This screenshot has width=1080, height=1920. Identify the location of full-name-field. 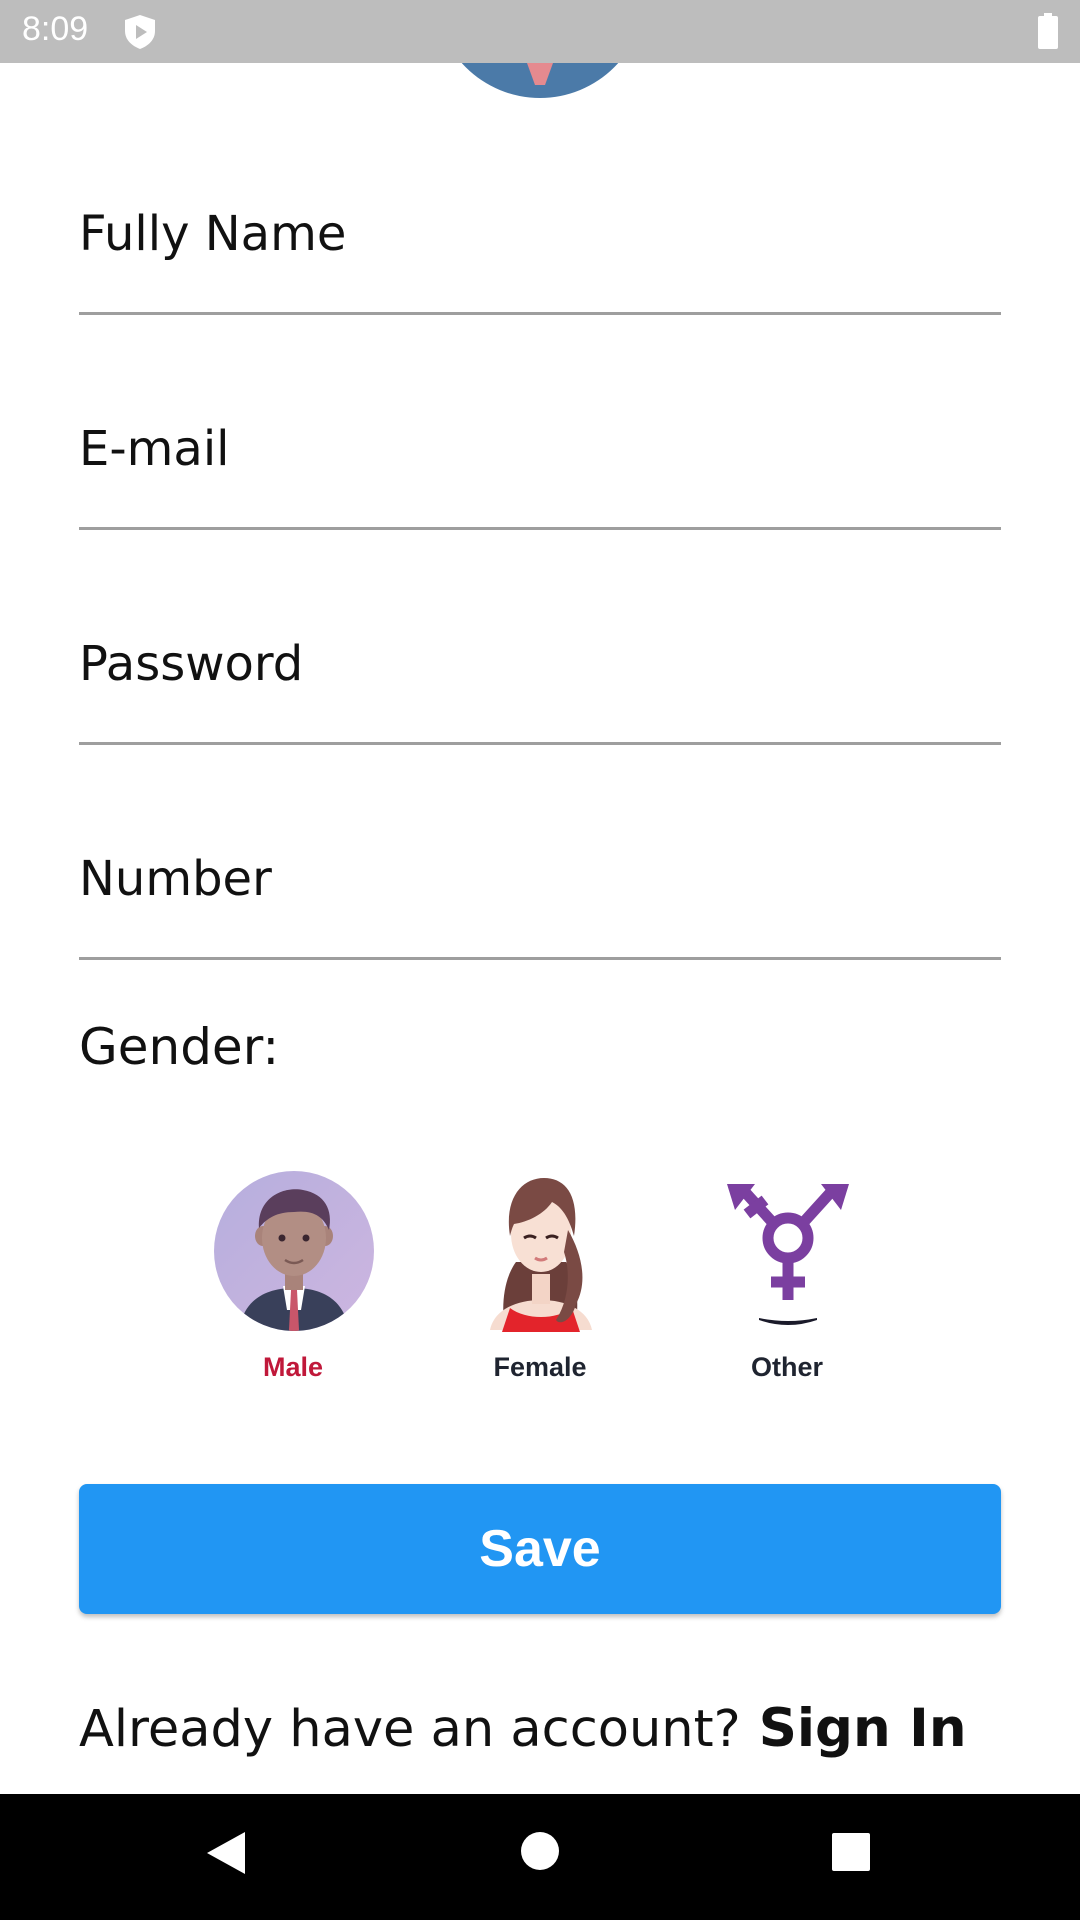
(540, 255).